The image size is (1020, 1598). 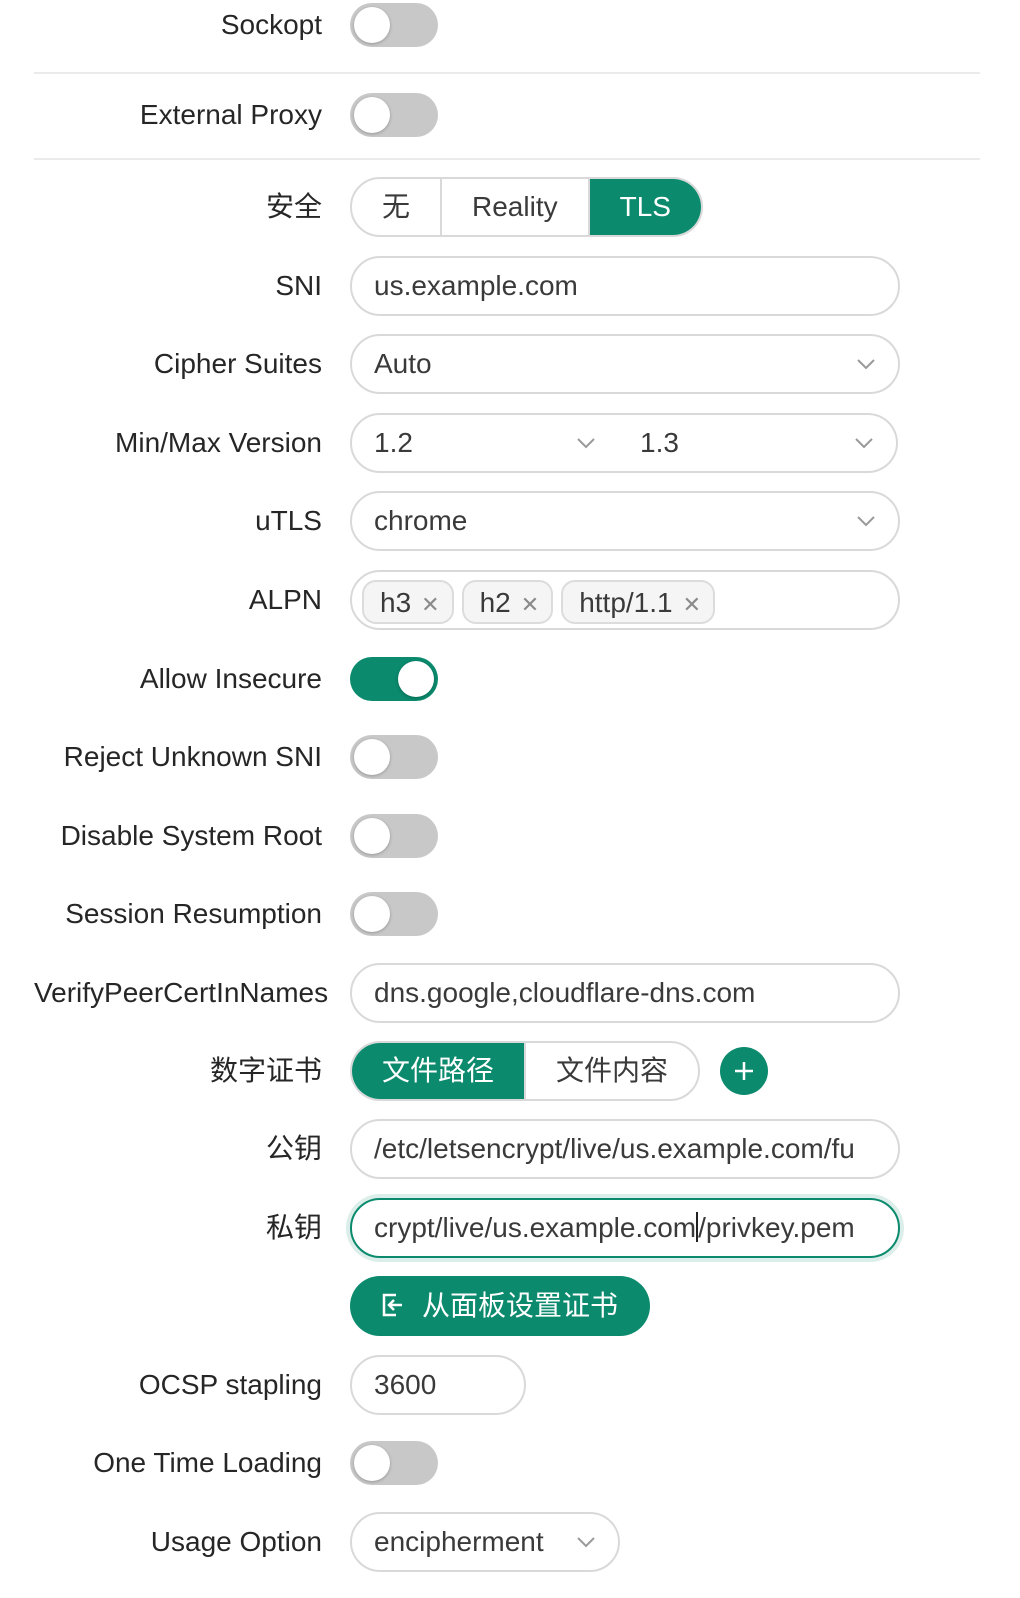 What do you see at coordinates (193, 913) in the screenshot?
I see `session-resumption-label: Session Resumption` at bounding box center [193, 913].